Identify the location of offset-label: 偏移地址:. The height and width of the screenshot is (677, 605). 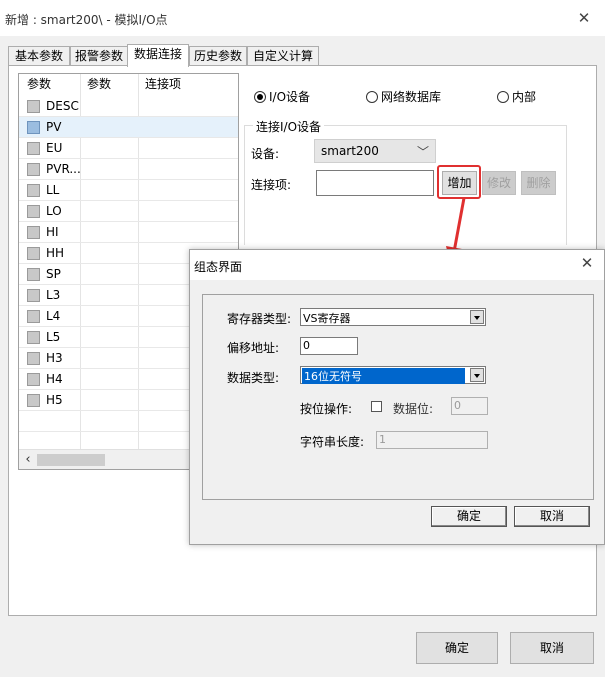
(253, 348).